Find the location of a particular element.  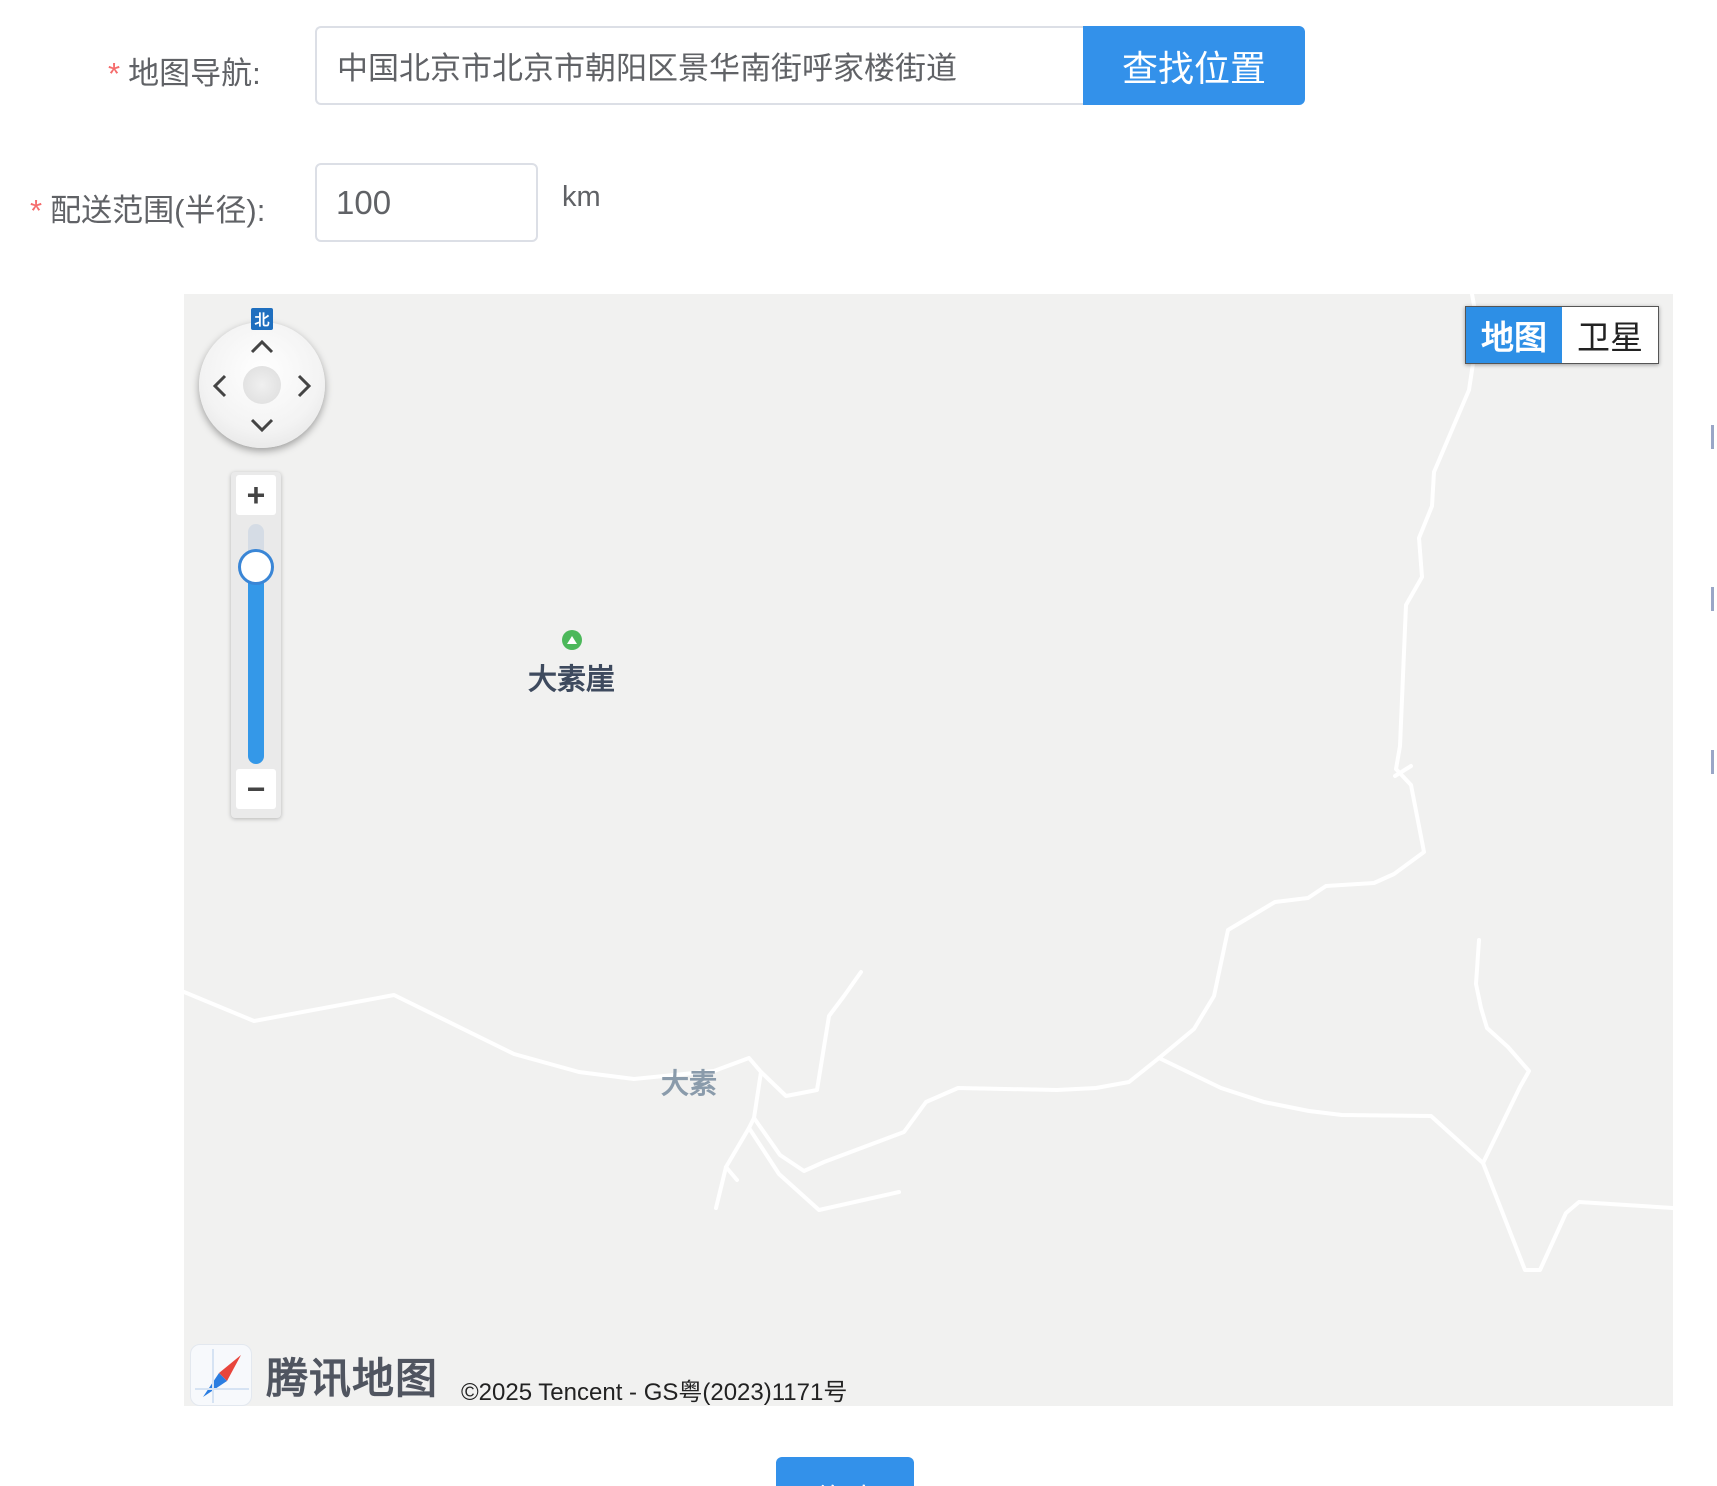

pan-right-icon is located at coordinates (304, 386).